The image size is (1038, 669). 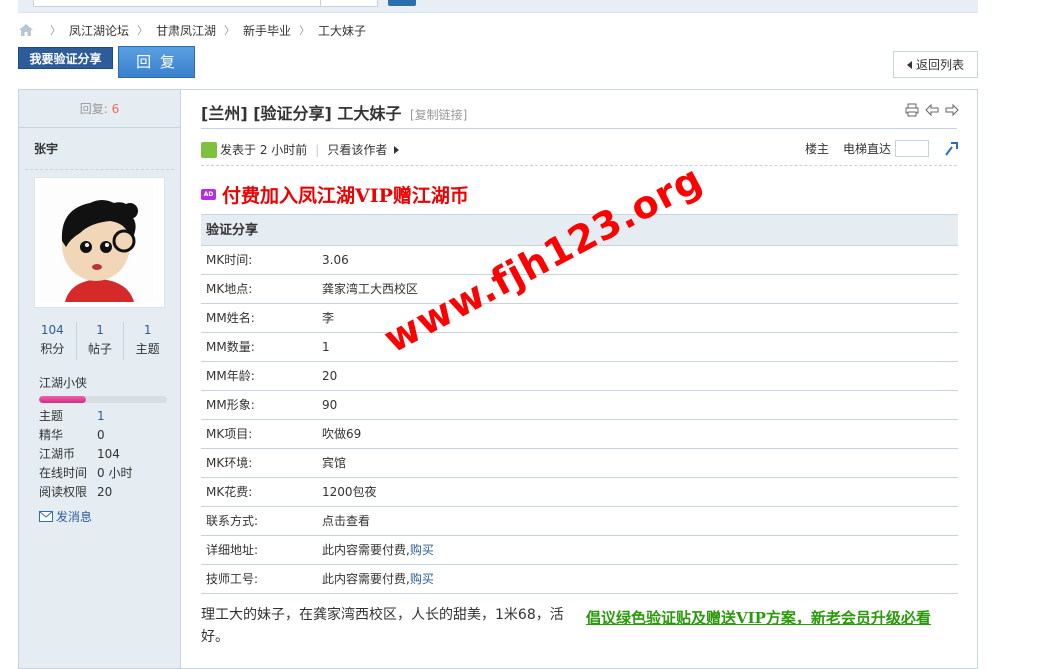 I want to click on stat-points: 104 积分, so click(x=53, y=341).